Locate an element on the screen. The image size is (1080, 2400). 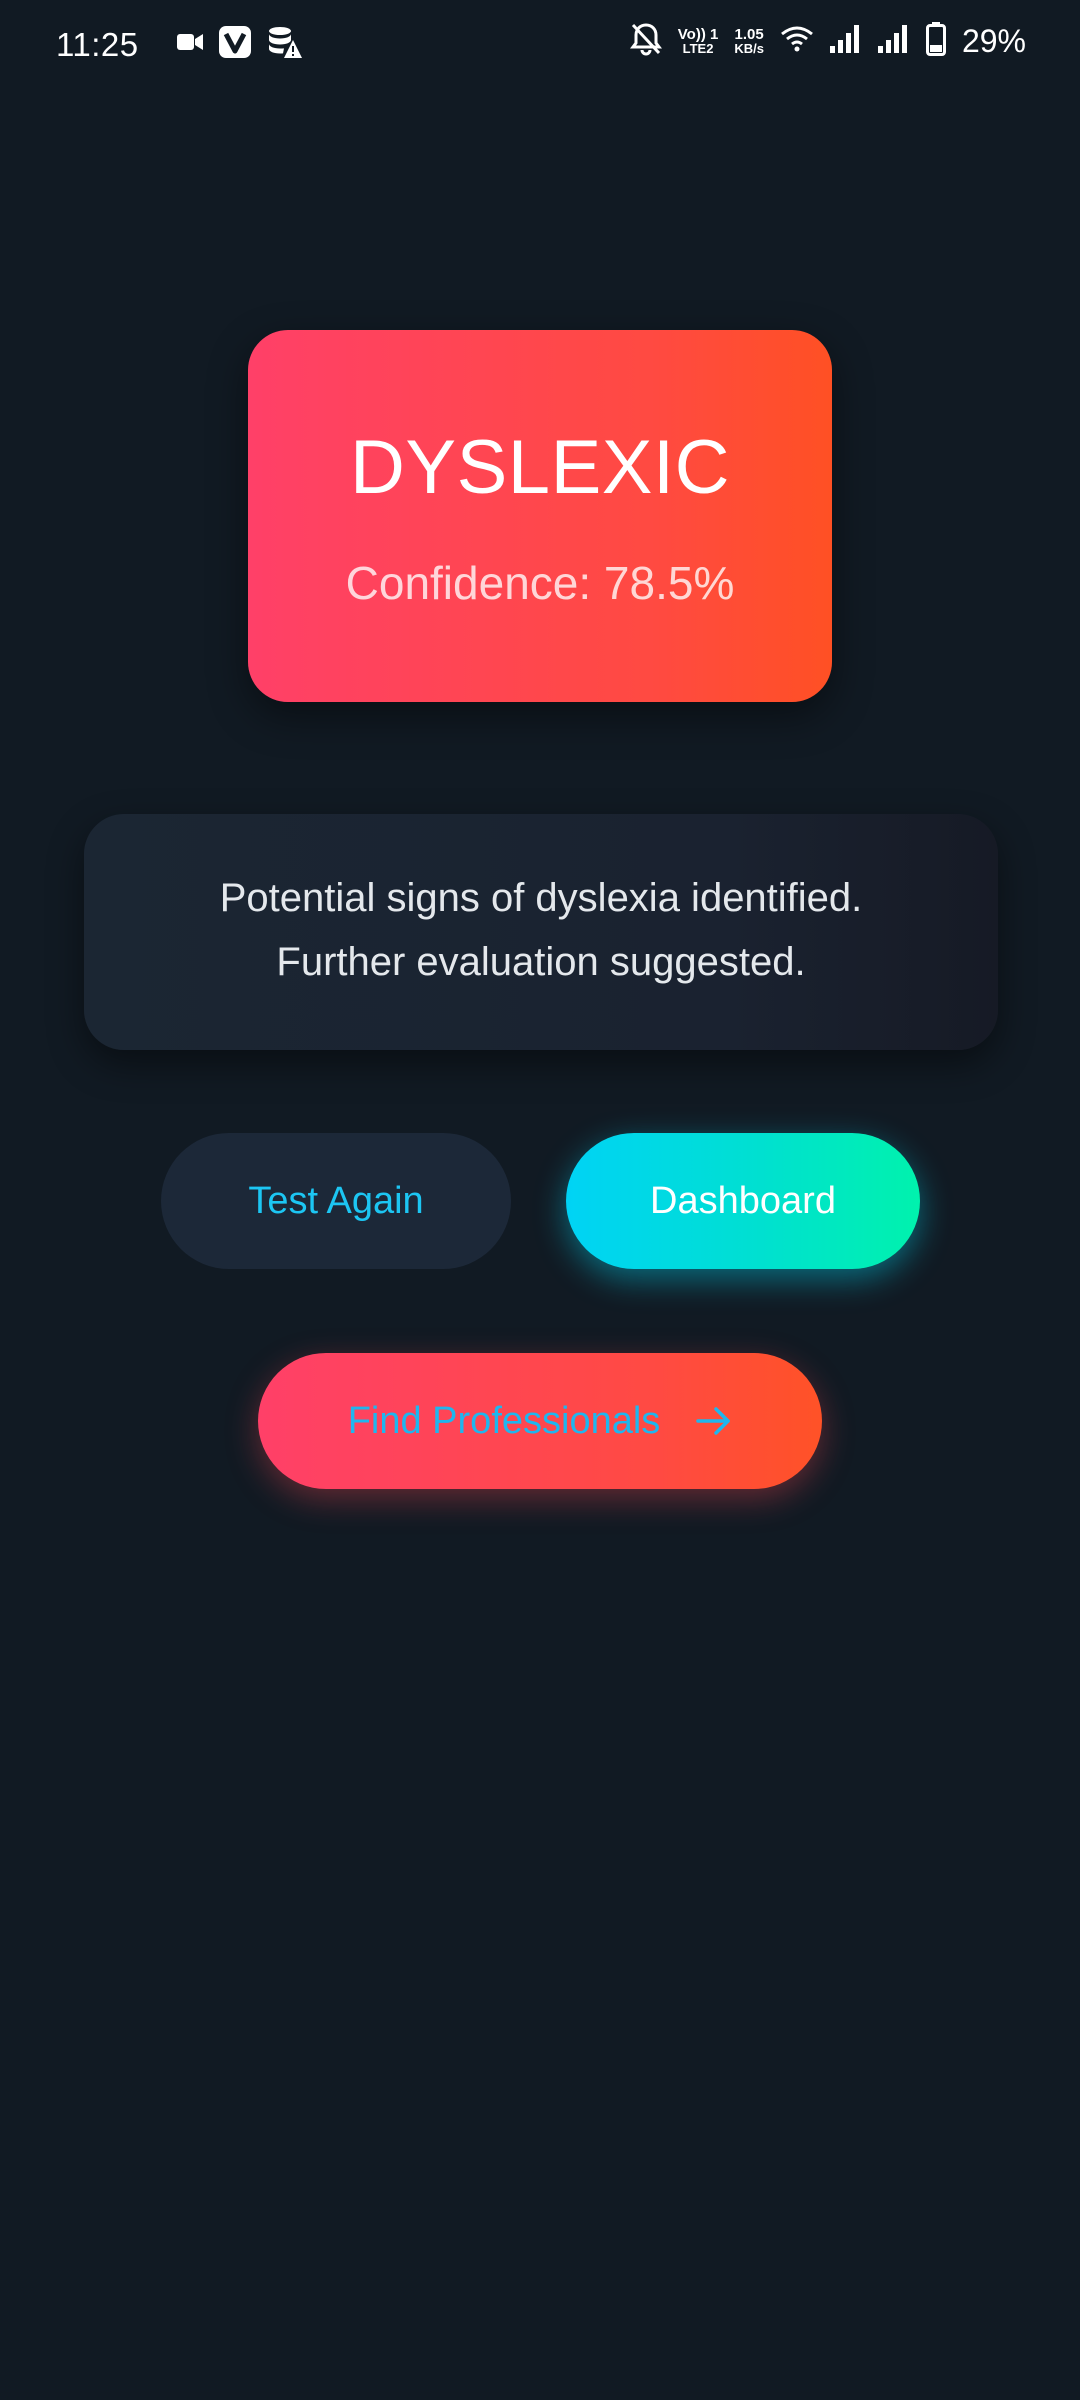
test-again-button: Test Again is located at coordinates (336, 1201).